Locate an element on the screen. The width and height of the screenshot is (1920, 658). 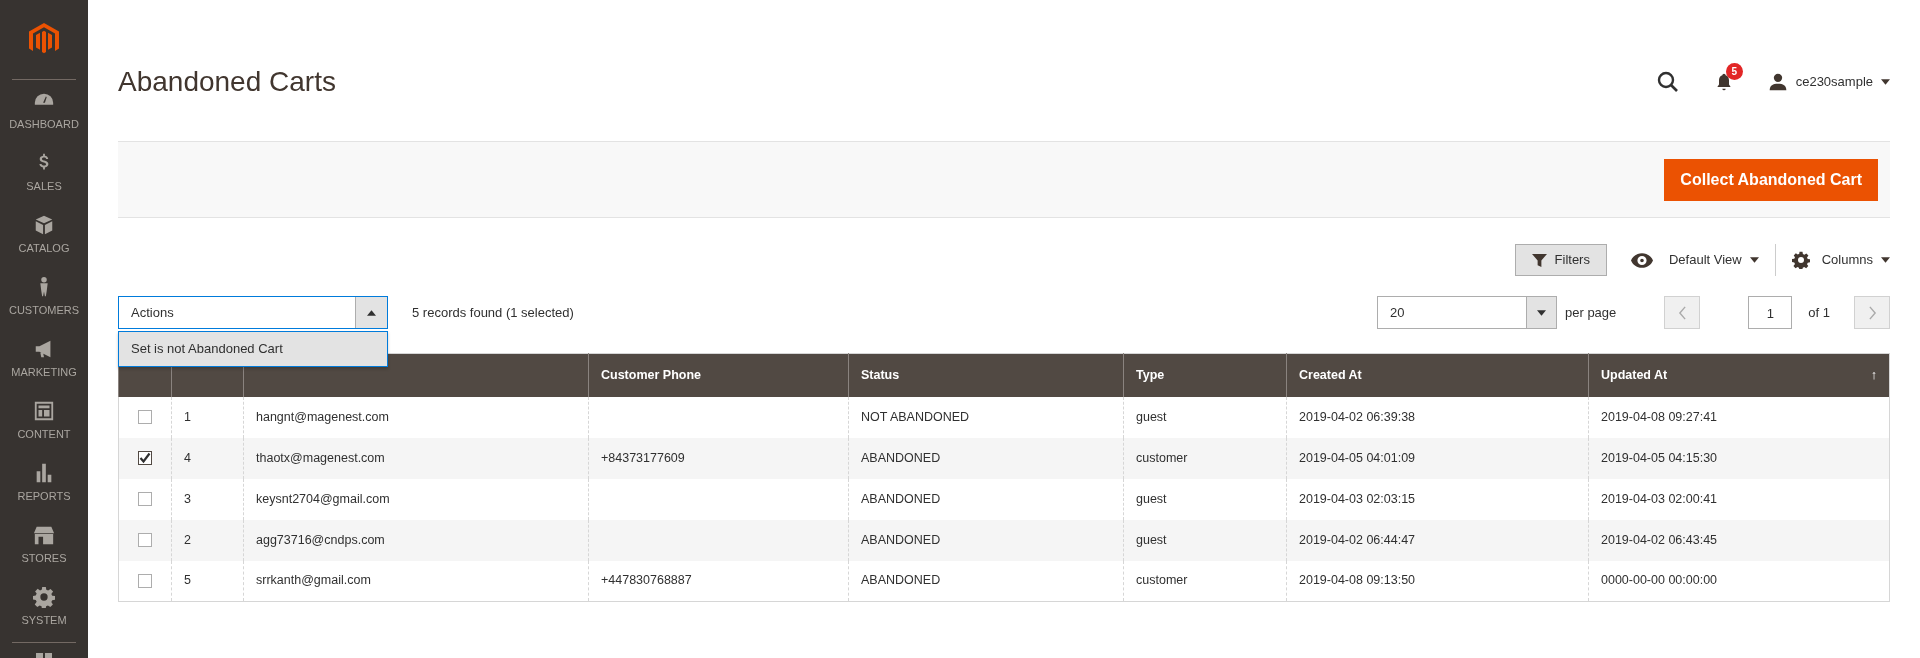
table-cell: 2019-04-02 06:43:45 is located at coordinates (1659, 539).